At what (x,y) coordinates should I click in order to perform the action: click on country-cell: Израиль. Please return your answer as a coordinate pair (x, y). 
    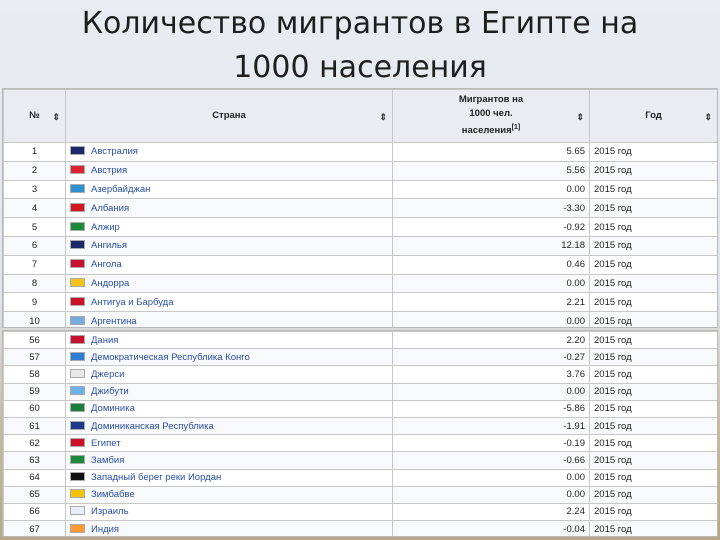
    Looking at the image, I should click on (229, 512).